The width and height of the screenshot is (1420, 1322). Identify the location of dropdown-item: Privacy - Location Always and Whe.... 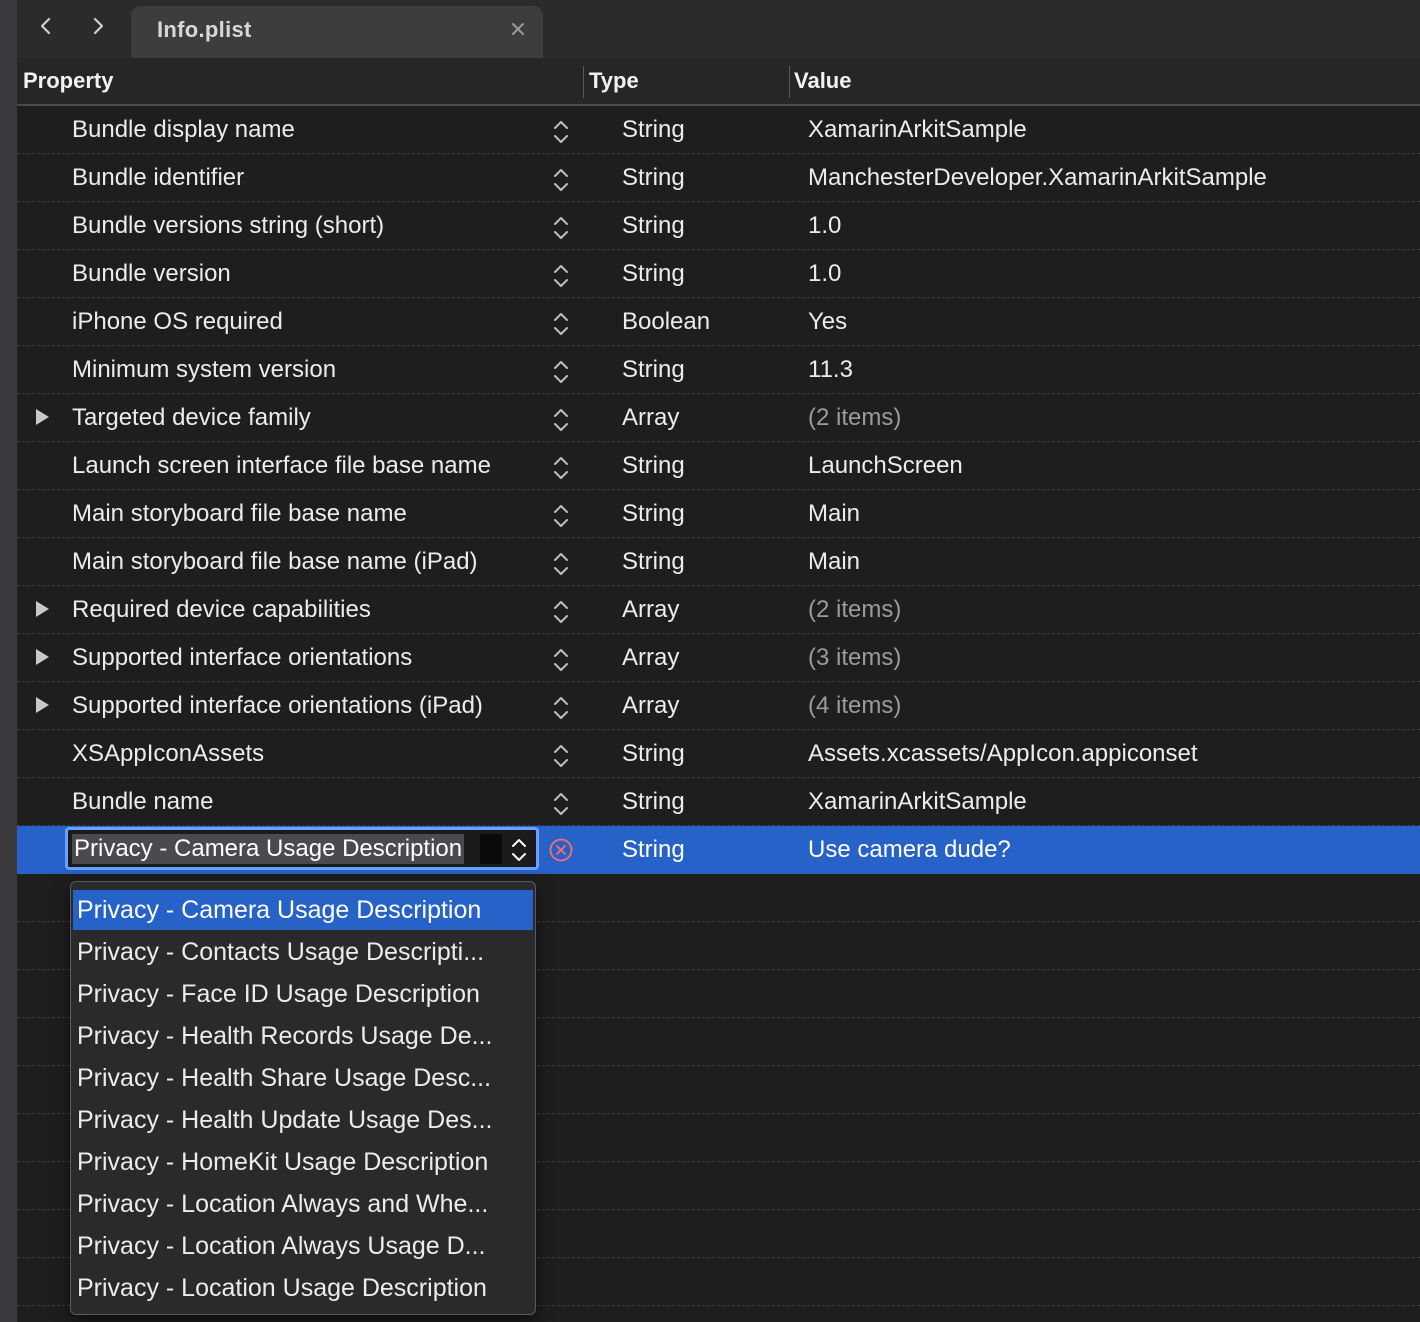
(303, 1204).